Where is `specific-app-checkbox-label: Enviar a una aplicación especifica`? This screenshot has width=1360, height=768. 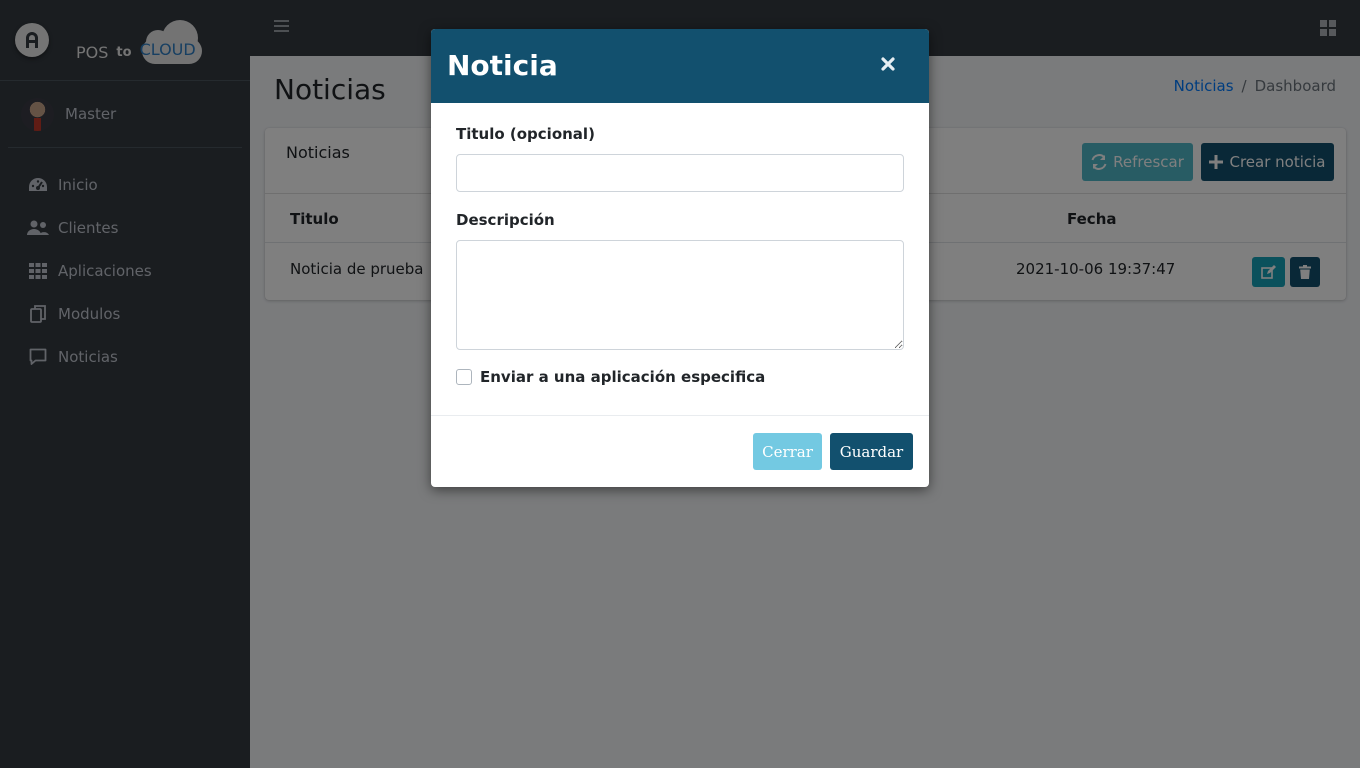
specific-app-checkbox-label: Enviar a una aplicación especifica is located at coordinates (622, 377).